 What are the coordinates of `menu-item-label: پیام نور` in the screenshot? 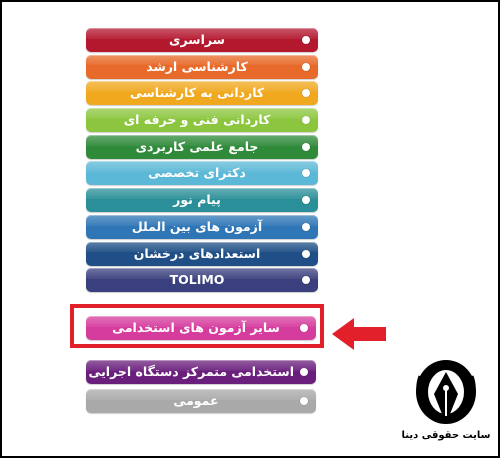 It's located at (197, 200).